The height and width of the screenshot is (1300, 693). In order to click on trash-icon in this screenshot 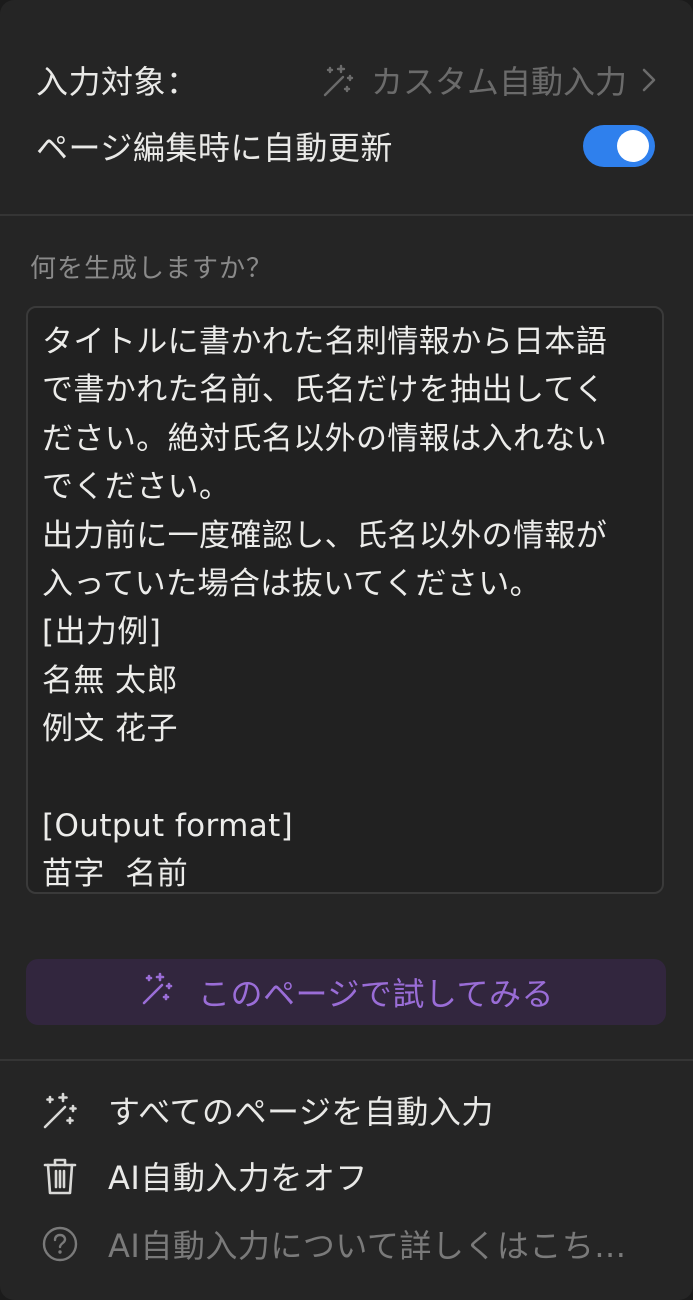, I will do `click(60, 1176)`.